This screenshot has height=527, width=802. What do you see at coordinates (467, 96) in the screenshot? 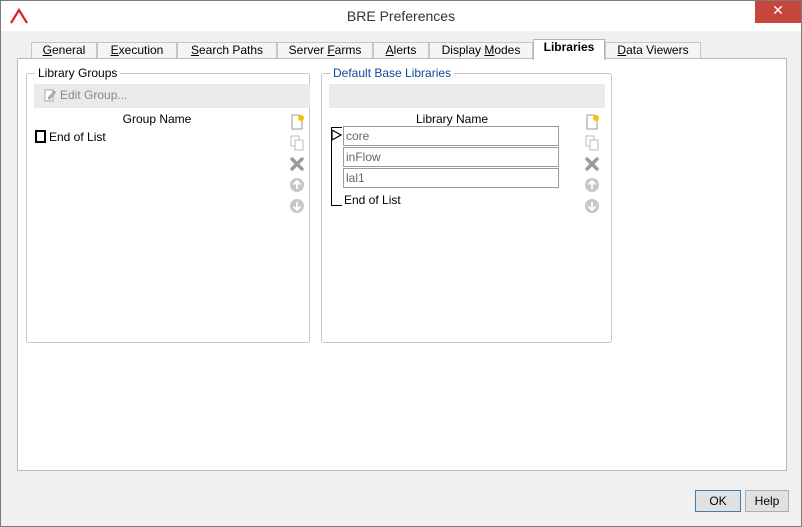
I see `base-libraries-toolbar` at bounding box center [467, 96].